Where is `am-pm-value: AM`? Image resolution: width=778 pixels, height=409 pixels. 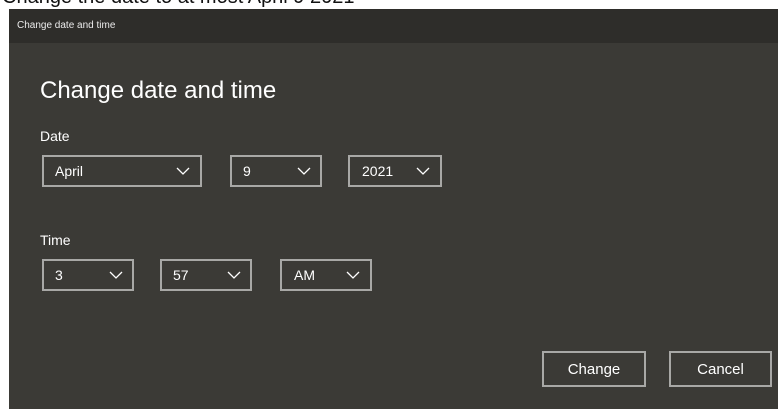
am-pm-value: AM is located at coordinates (304, 275).